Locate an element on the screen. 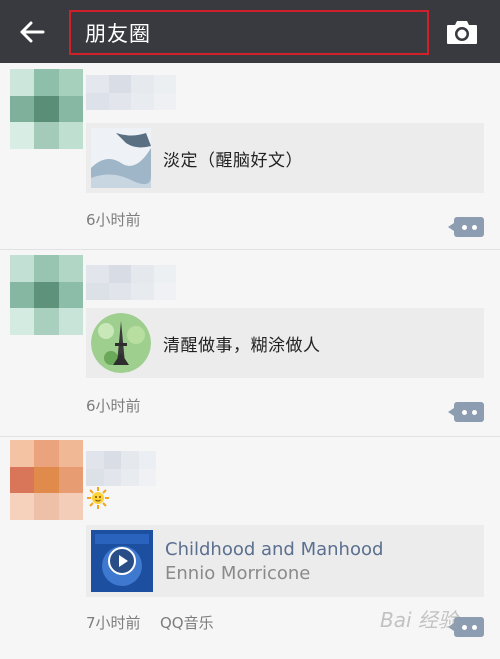 The image size is (500, 659). shared-music-card: Childhood and Manhood Ennio Morricone is located at coordinates (285, 561).